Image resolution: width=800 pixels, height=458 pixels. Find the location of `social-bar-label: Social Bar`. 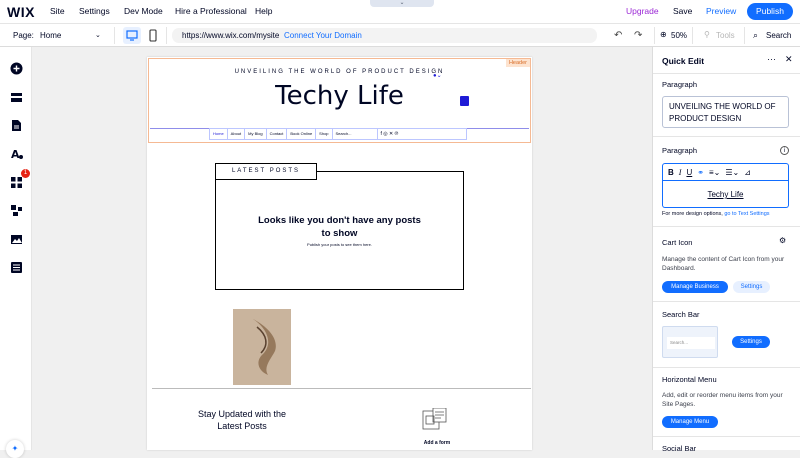

social-bar-label: Social Bar is located at coordinates (679, 448).